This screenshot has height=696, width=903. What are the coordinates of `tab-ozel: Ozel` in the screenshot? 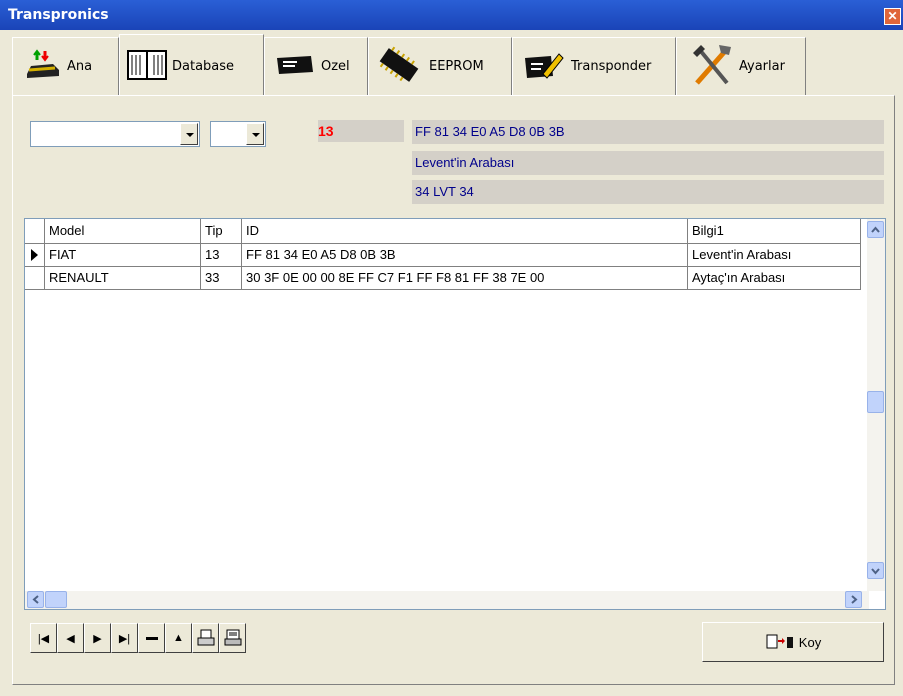 It's located at (316, 66).